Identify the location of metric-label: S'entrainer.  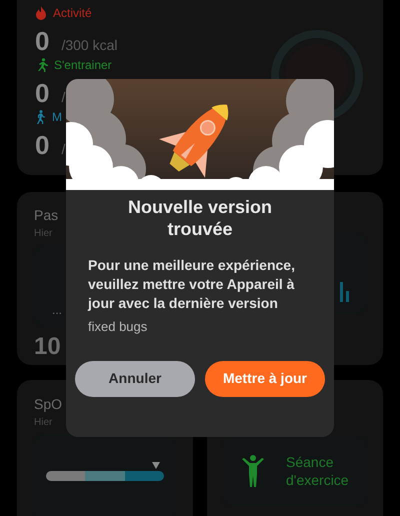
(83, 65).